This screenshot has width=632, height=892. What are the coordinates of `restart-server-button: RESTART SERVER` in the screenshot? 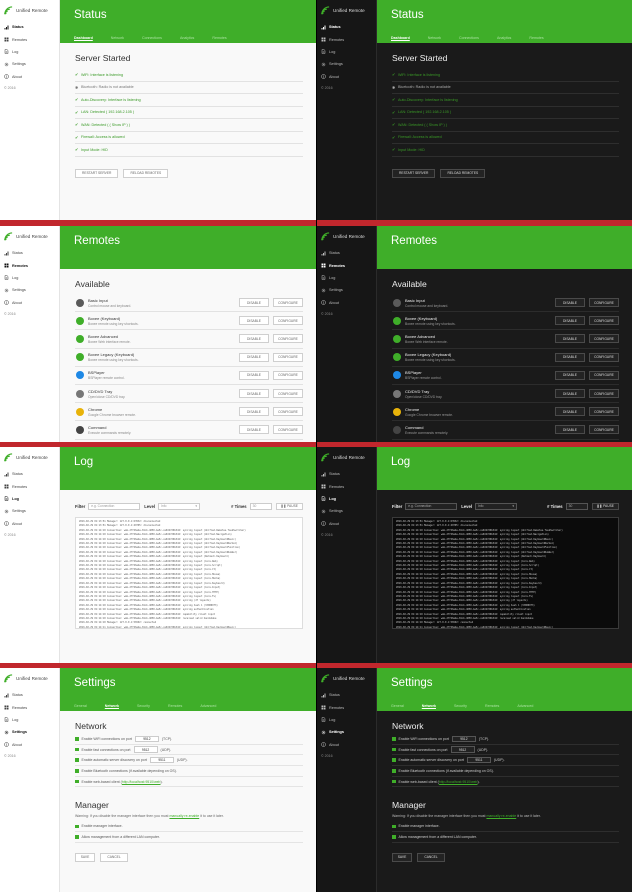 It's located at (414, 173).